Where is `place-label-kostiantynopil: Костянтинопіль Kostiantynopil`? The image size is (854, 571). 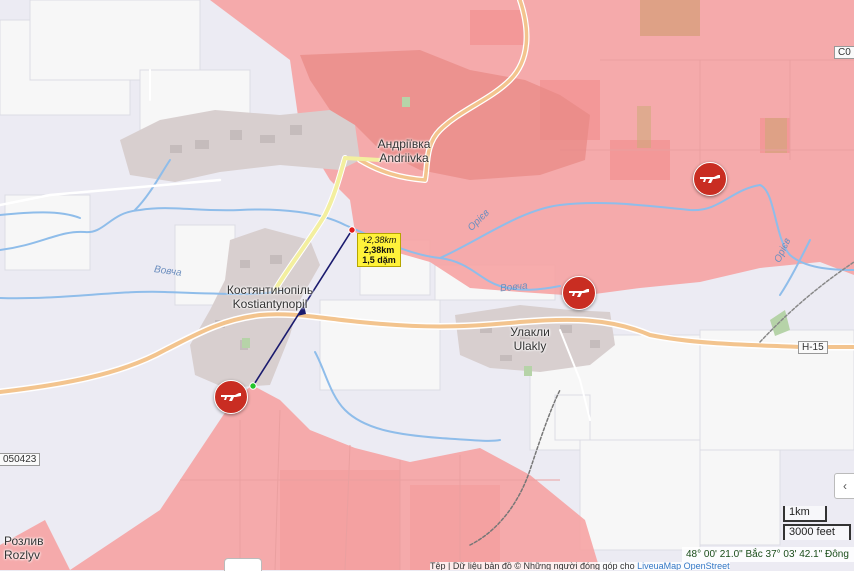 place-label-kostiantynopil: Костянтинопіль Kostiantynopil is located at coordinates (270, 297).